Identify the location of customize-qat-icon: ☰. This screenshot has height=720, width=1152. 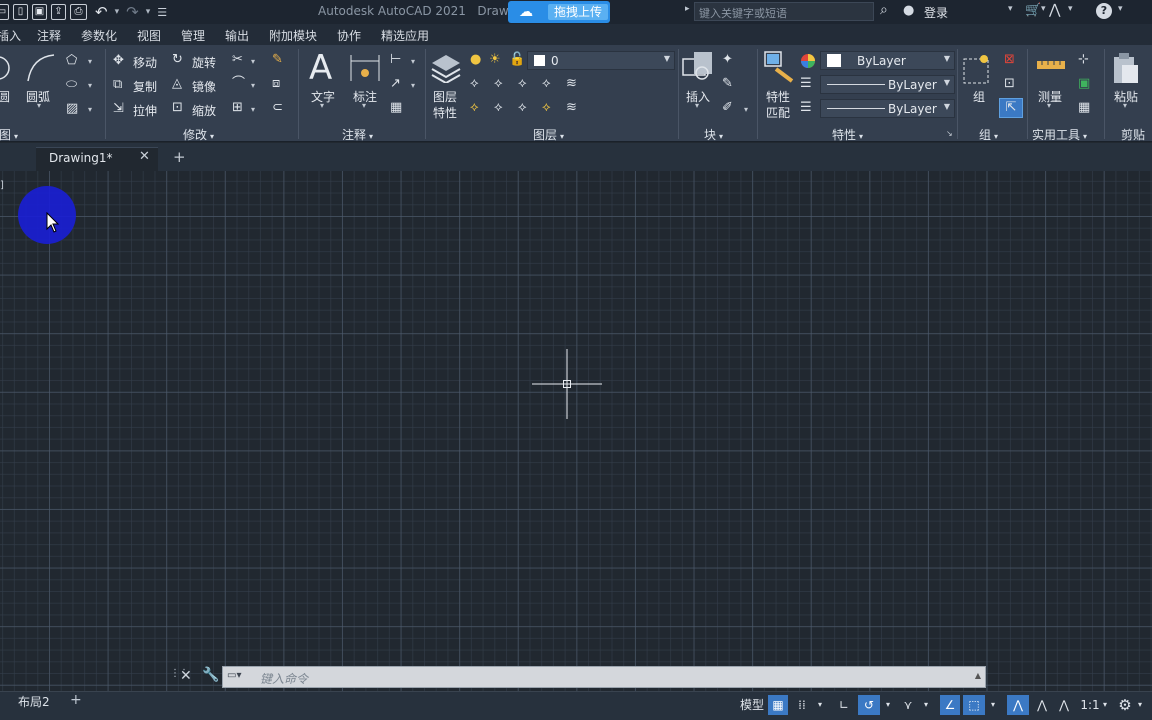
(162, 12).